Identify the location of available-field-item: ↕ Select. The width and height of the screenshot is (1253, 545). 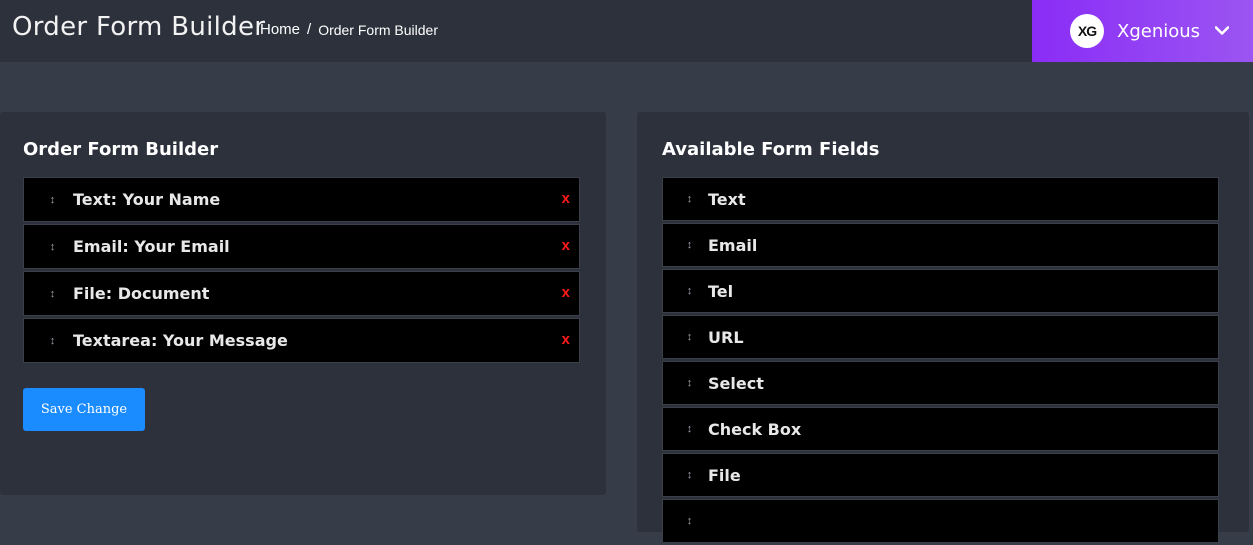
(940, 383).